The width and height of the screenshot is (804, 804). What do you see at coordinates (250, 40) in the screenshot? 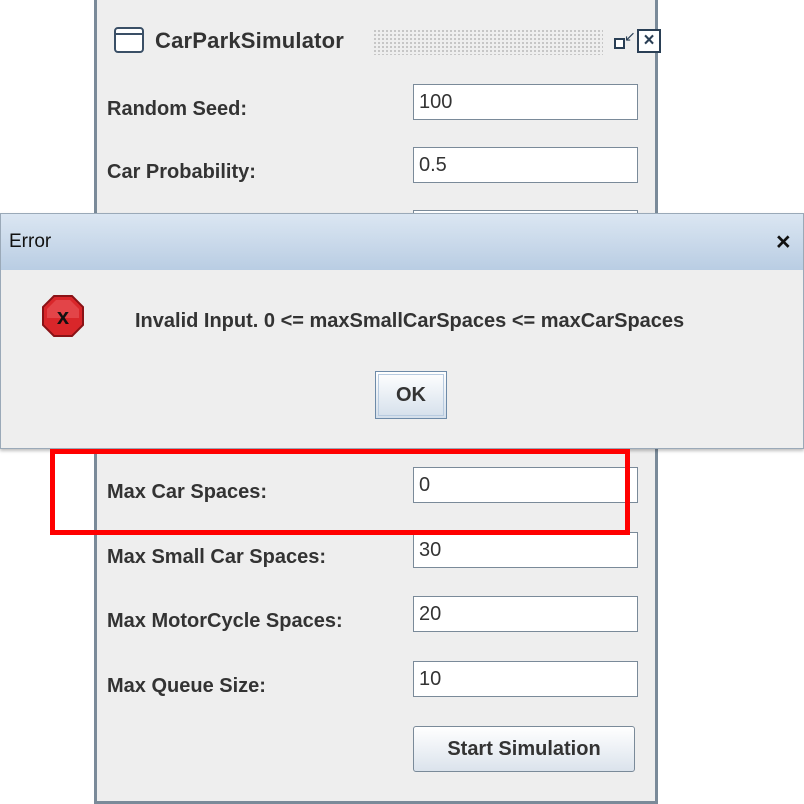
I see `window-title: CarParkSimulator` at bounding box center [250, 40].